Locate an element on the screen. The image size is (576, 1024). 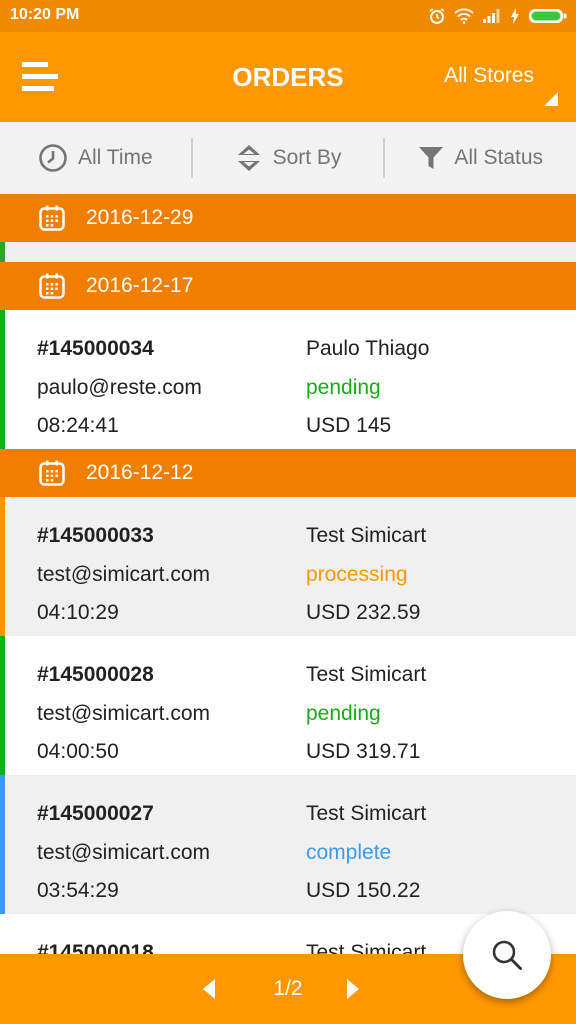
order-total: USD 150.22 is located at coordinates (363, 890).